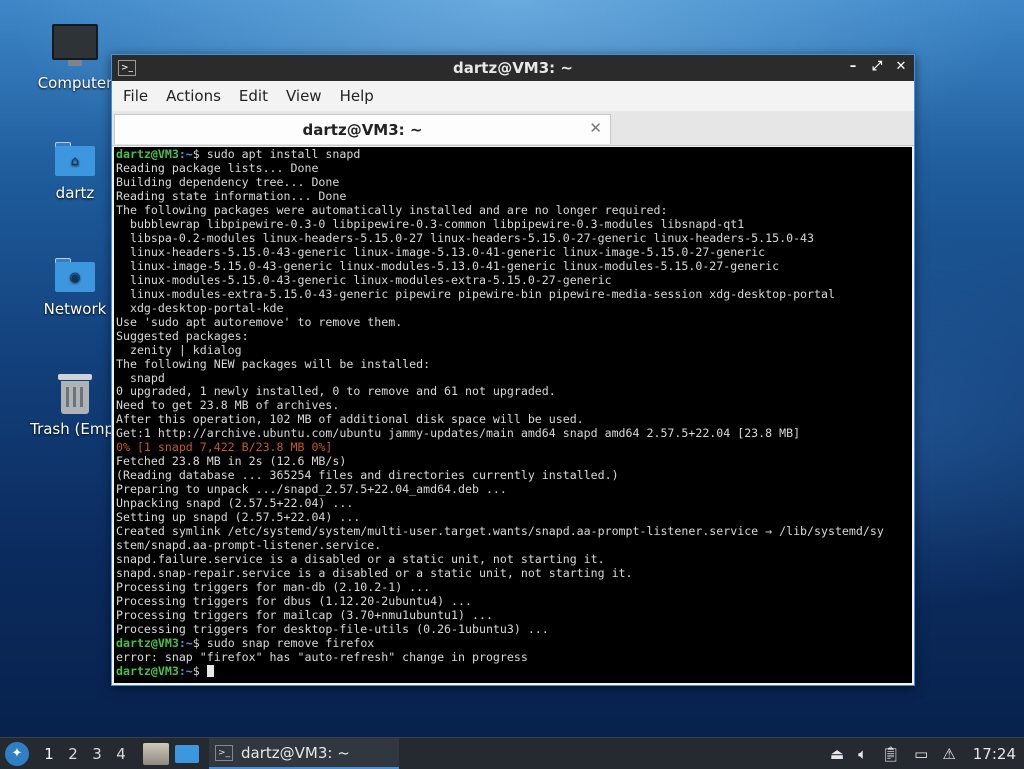  I want to click on workspace-4: 4, so click(121, 754).